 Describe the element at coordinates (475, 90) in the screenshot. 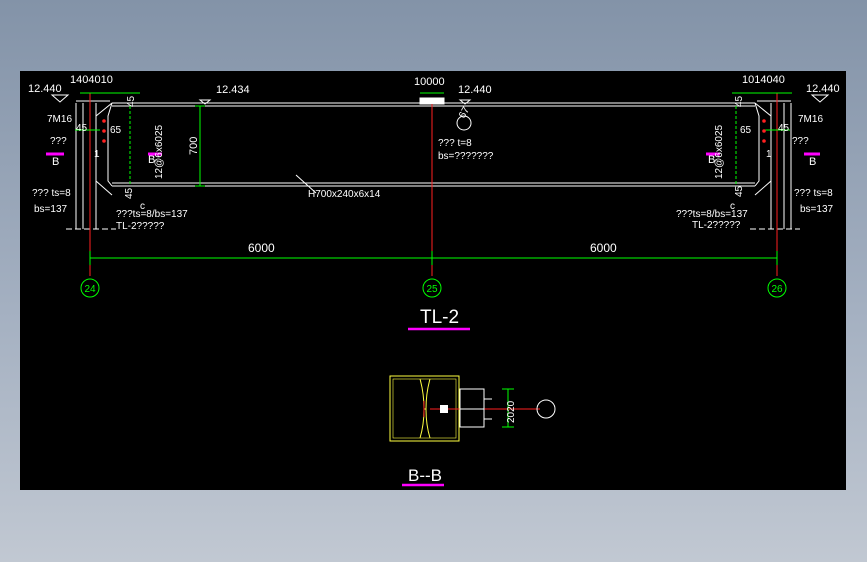

I see `elevation-mid: 12.440` at that location.